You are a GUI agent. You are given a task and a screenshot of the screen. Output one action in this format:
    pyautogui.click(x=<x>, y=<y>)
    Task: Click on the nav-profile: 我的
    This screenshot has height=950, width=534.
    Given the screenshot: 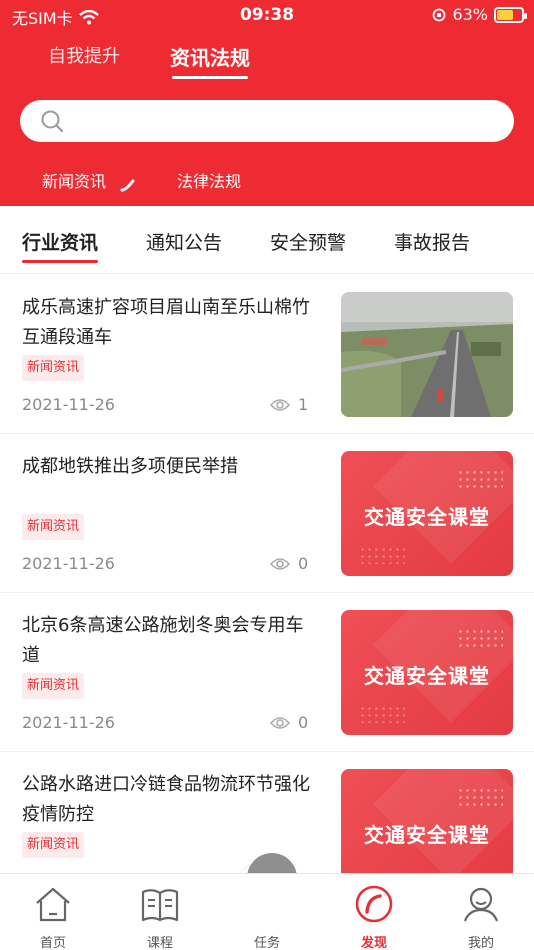 What is the action you would take?
    pyautogui.click(x=481, y=912)
    